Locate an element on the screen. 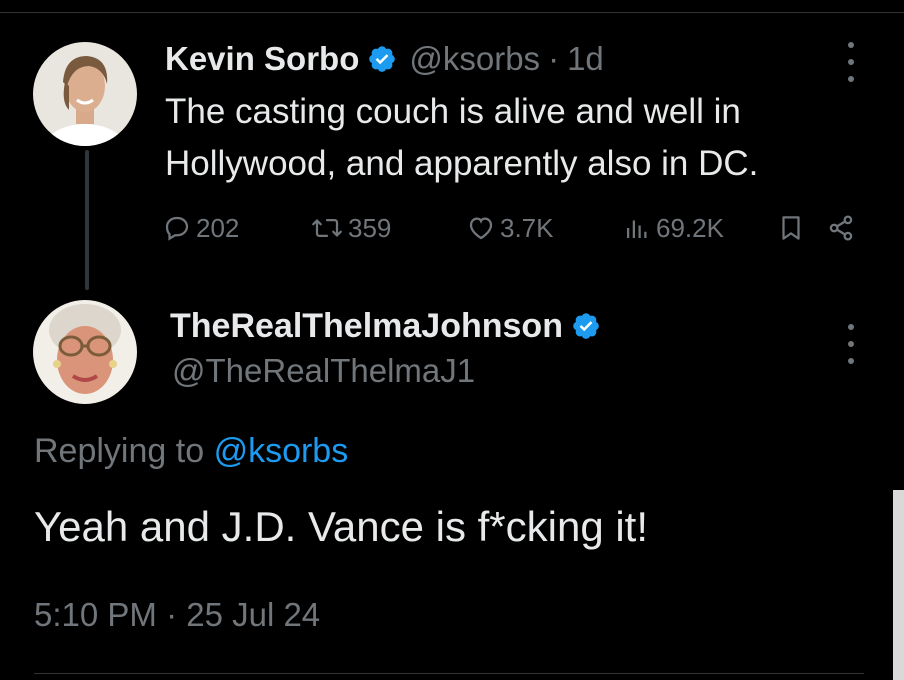 Image resolution: width=904 pixels, height=680 pixels. views-count: 69.2K is located at coordinates (690, 227).